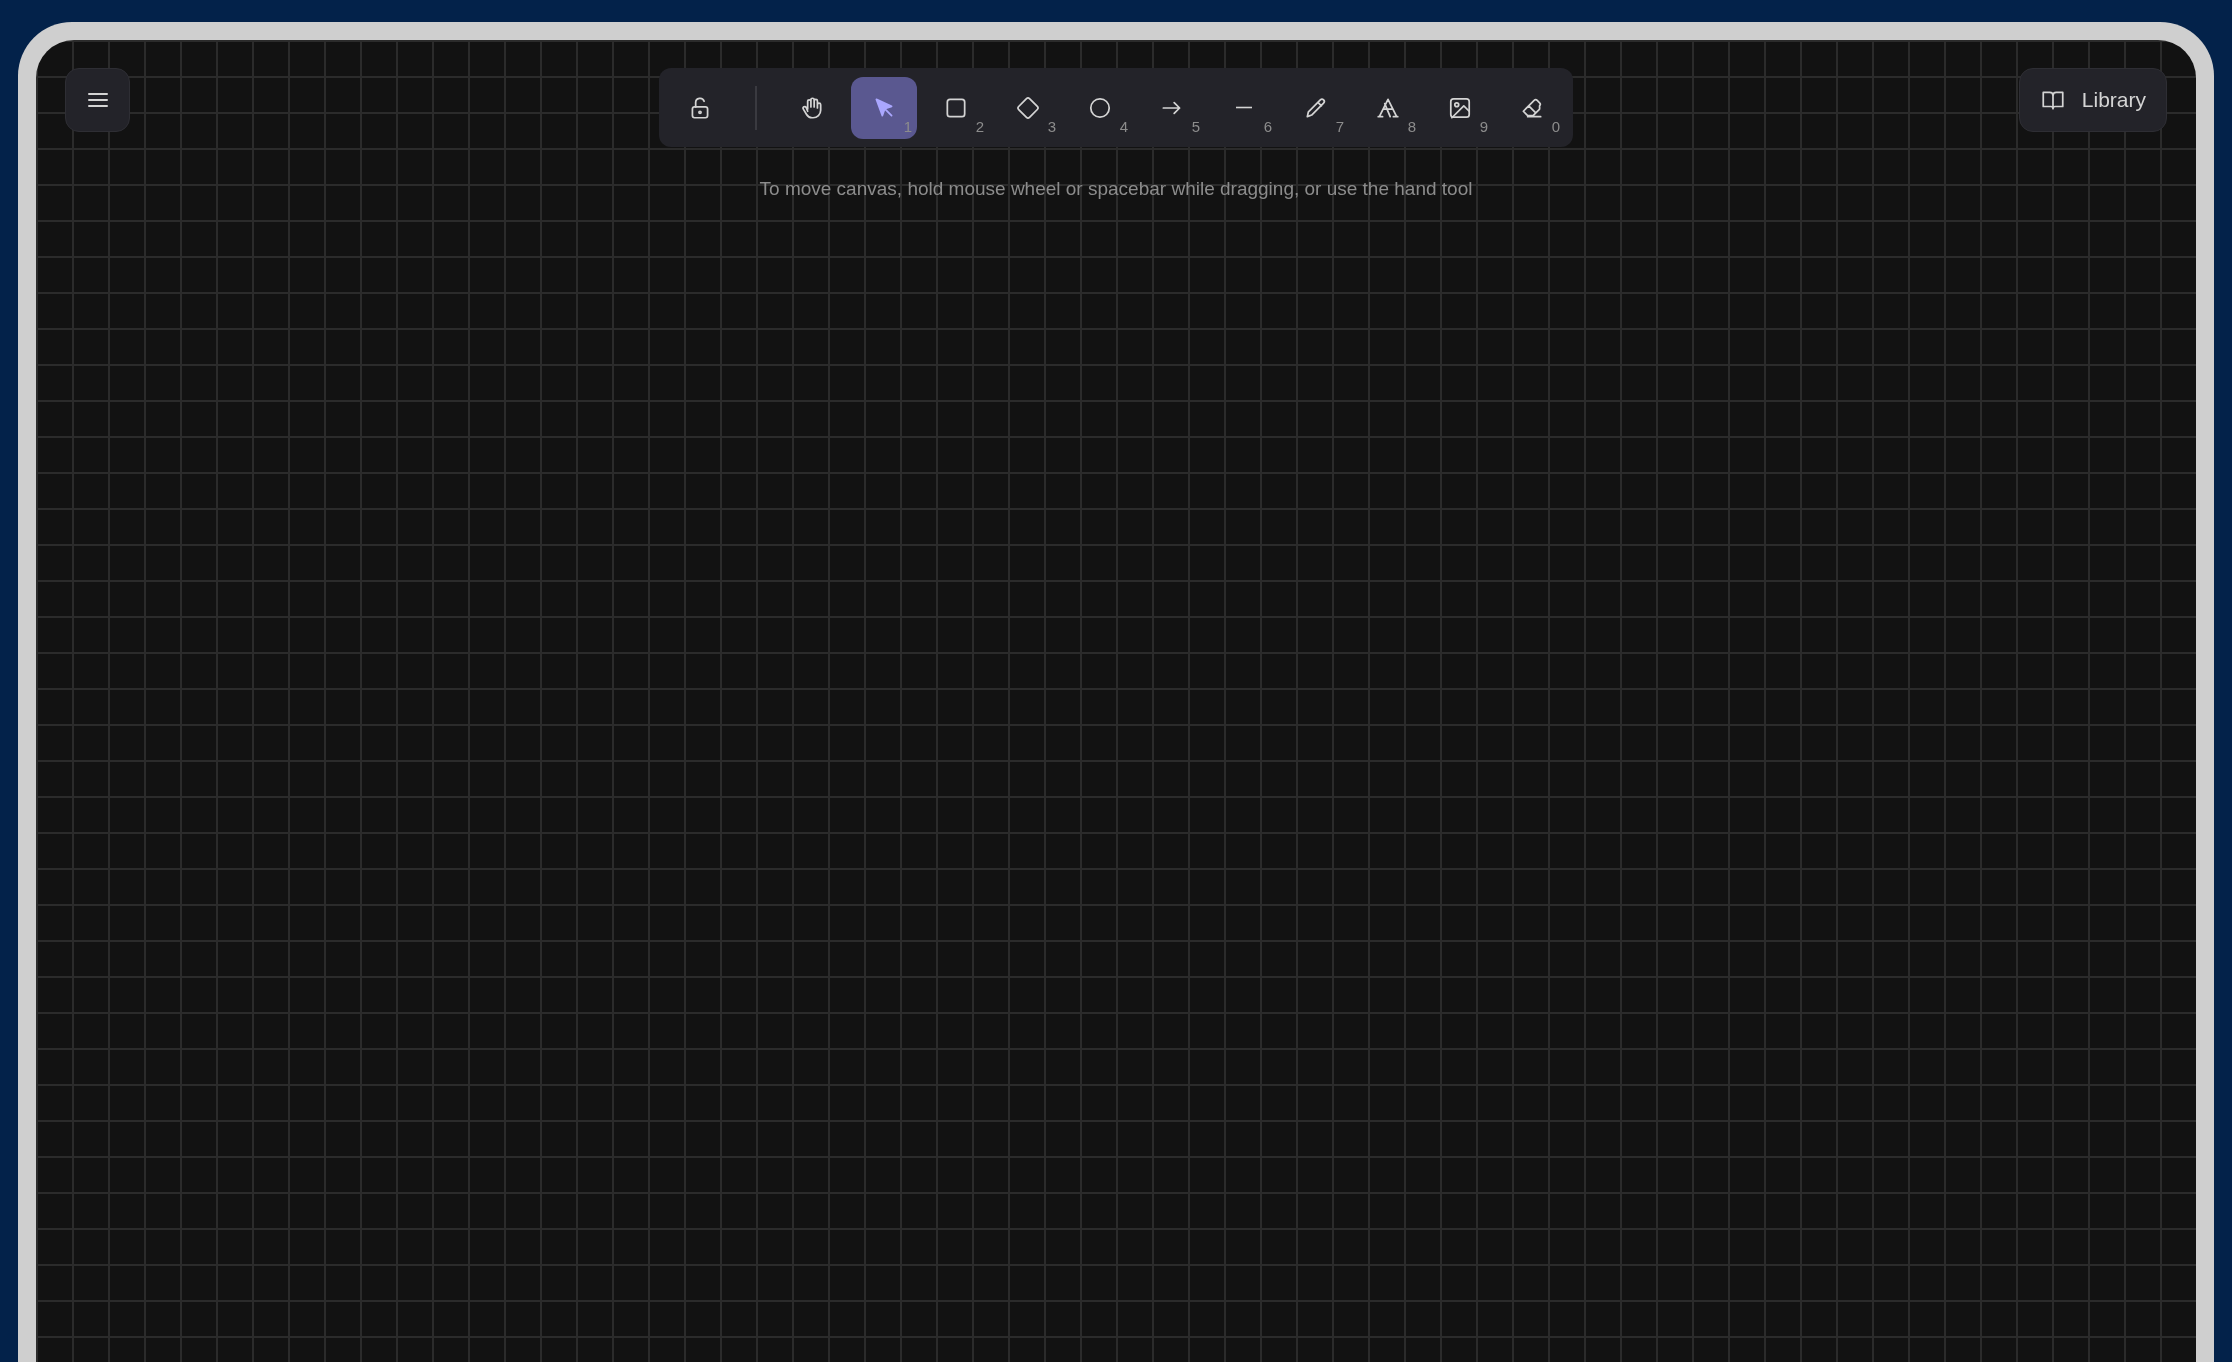 This screenshot has width=2232, height=1362. I want to click on library-button: Library, so click(2092, 100).